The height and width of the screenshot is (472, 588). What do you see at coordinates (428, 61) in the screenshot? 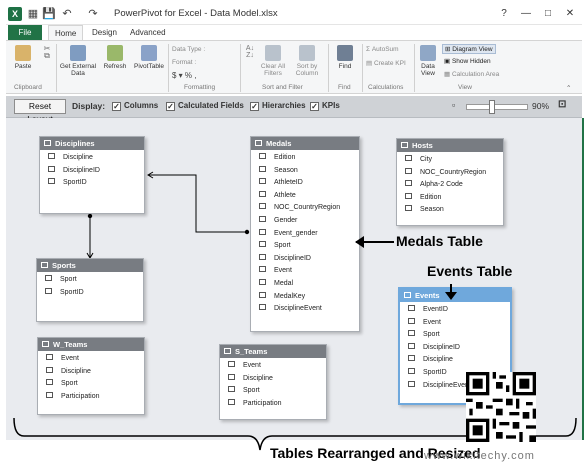
I see `data-view-button: Data View` at bounding box center [428, 61].